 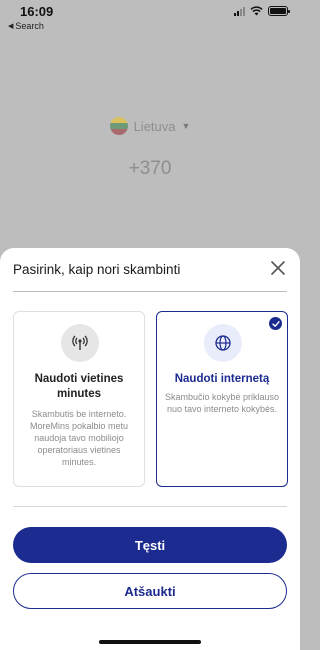 What do you see at coordinates (37, 11) in the screenshot?
I see `status-time: 16:09` at bounding box center [37, 11].